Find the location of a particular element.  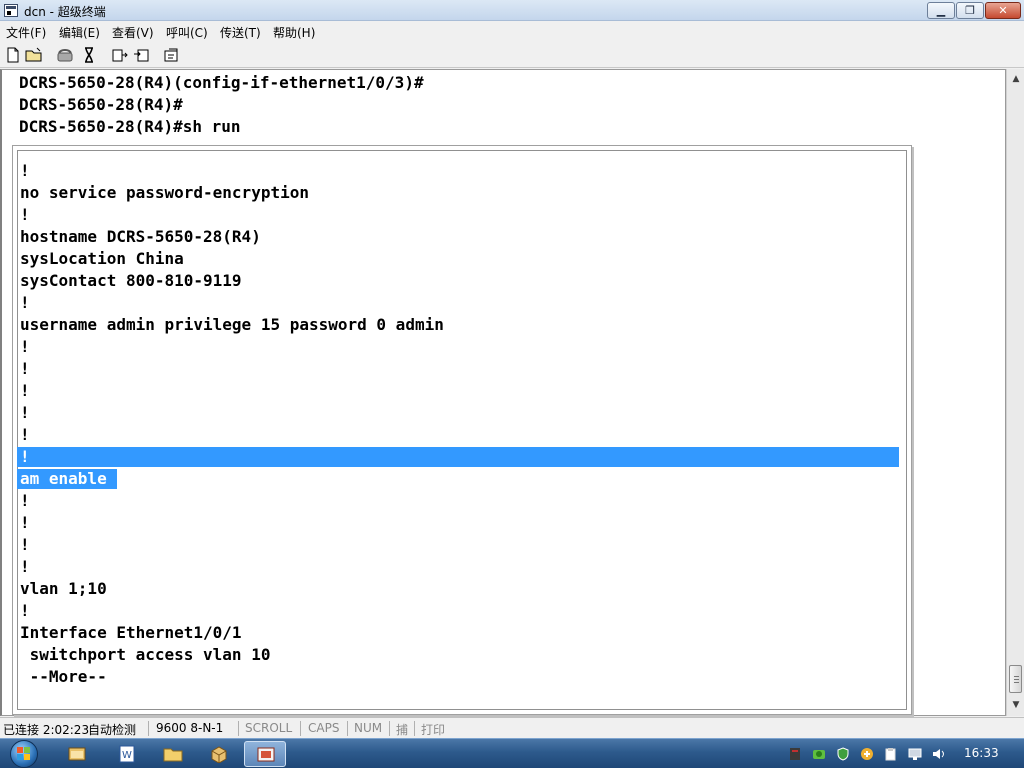

menu-help: 帮助(H) is located at coordinates (294, 32).